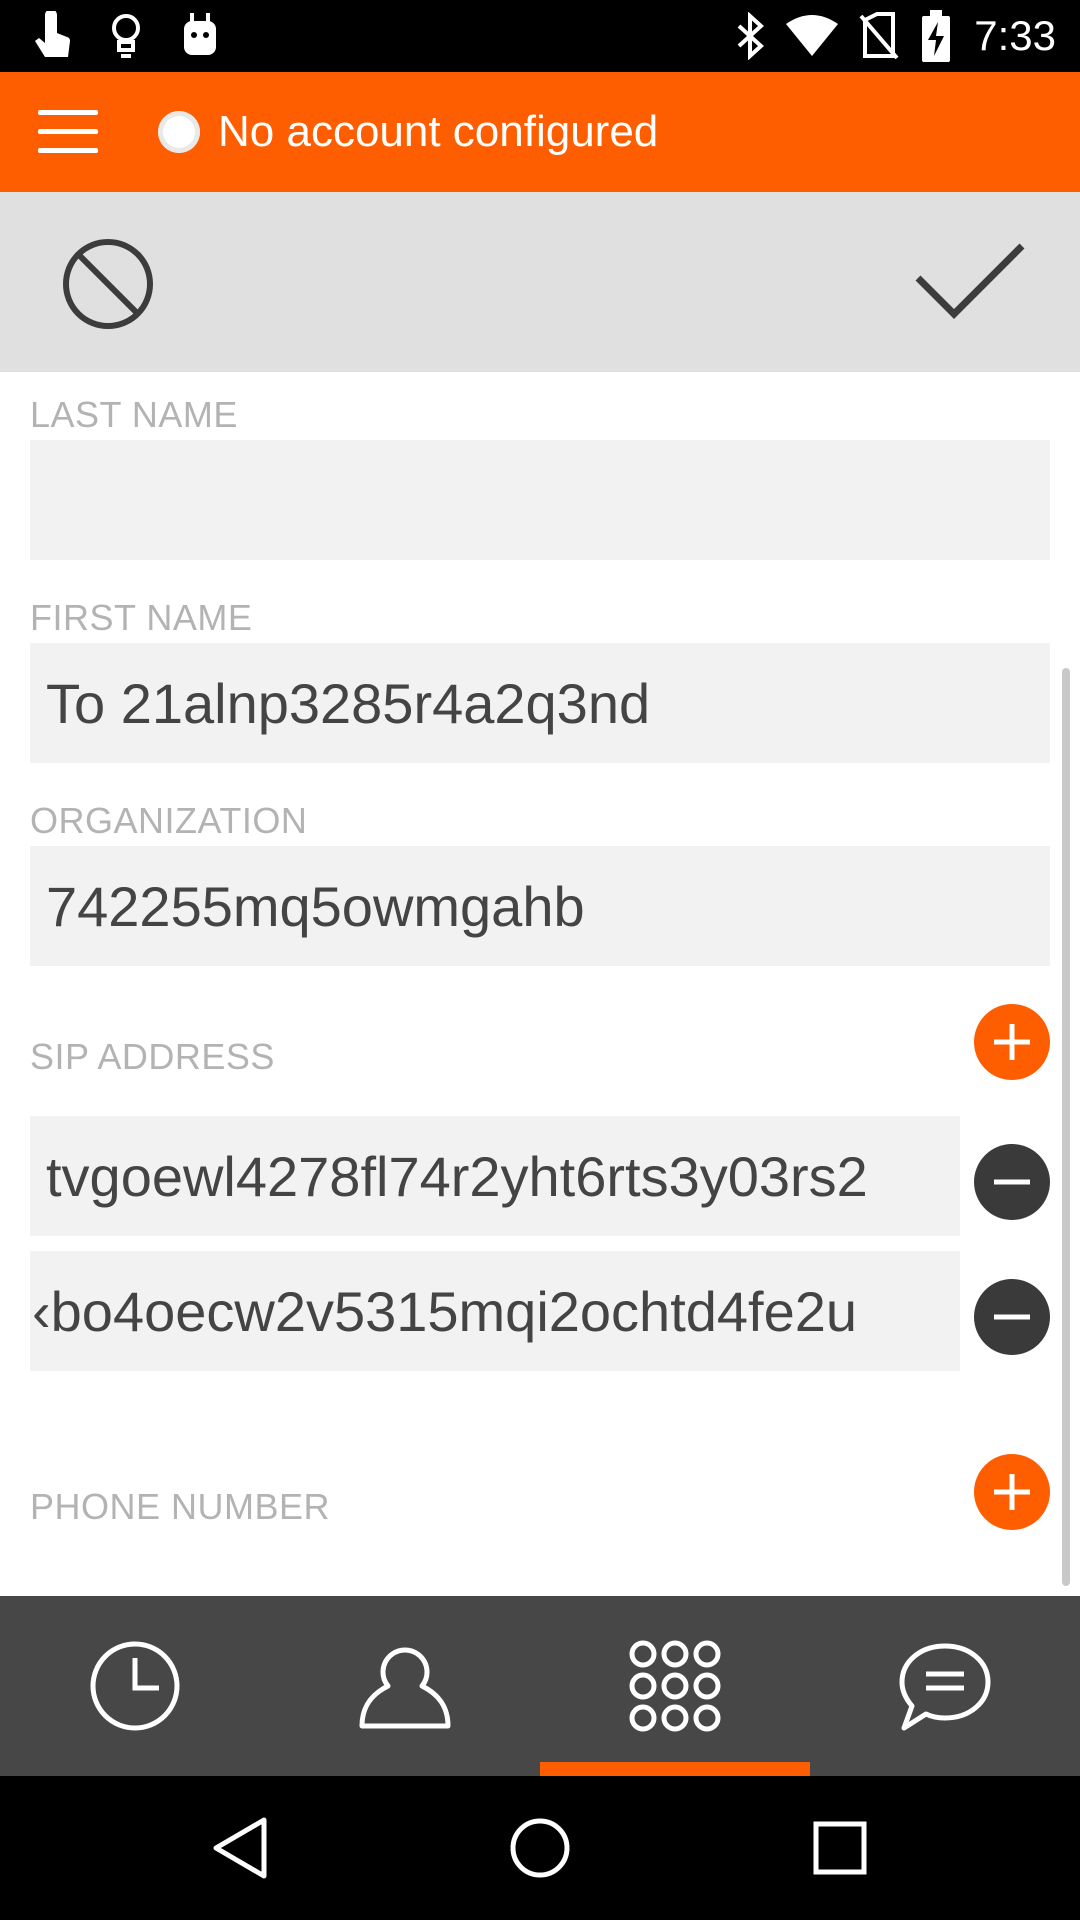 The height and width of the screenshot is (1920, 1080). What do you see at coordinates (71, 131) in the screenshot?
I see `hamburger-menu-icon` at bounding box center [71, 131].